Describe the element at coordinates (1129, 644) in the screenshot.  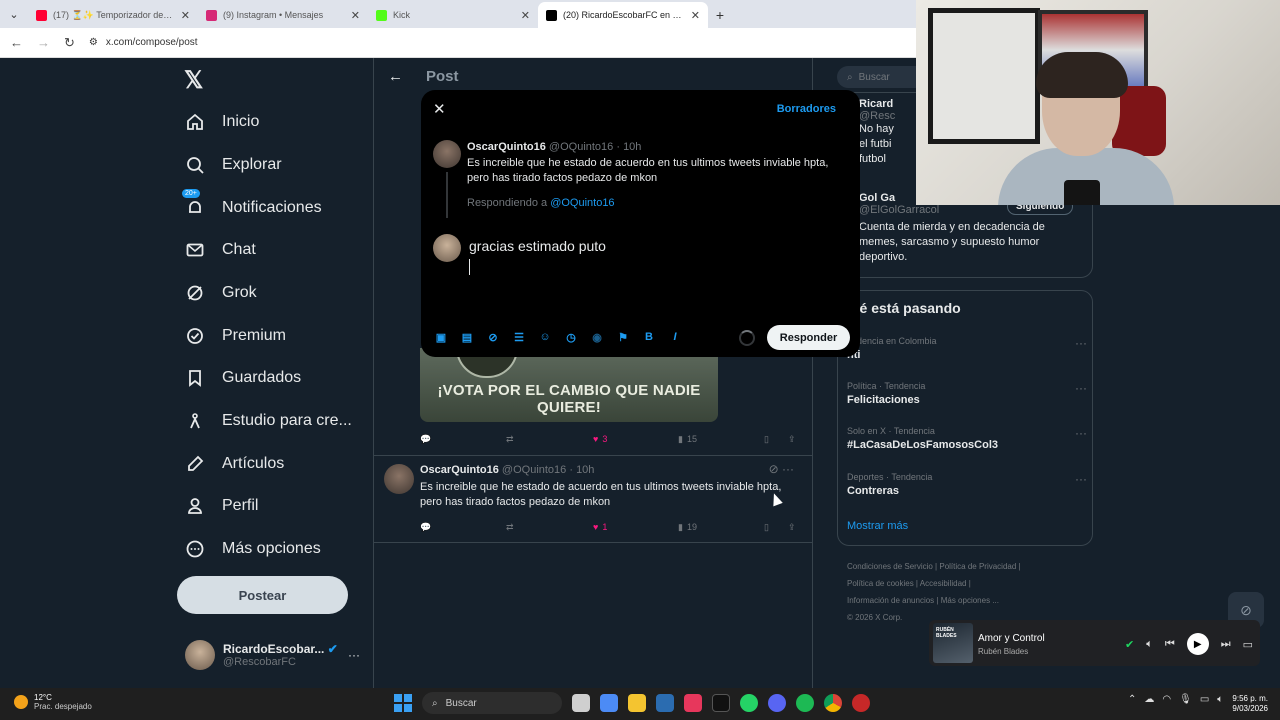
I see `saved-check-icon: ✔` at that location.